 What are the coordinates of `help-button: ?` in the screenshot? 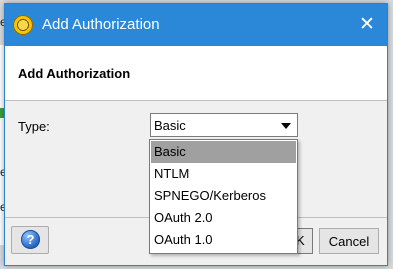 It's located at (30, 240).